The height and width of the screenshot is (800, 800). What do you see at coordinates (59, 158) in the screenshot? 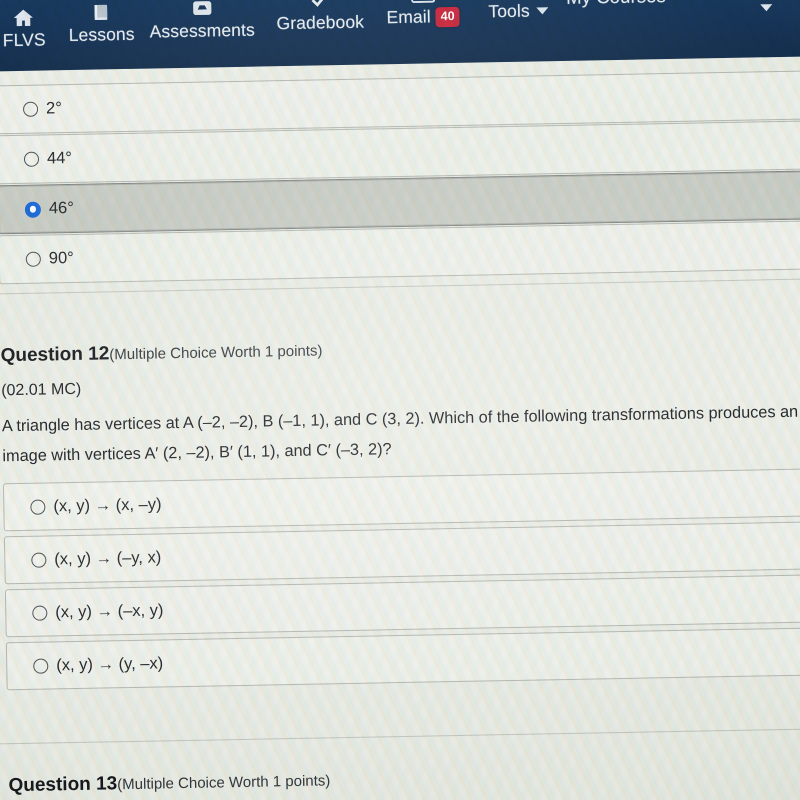
I see `option-label: 44°` at bounding box center [59, 158].